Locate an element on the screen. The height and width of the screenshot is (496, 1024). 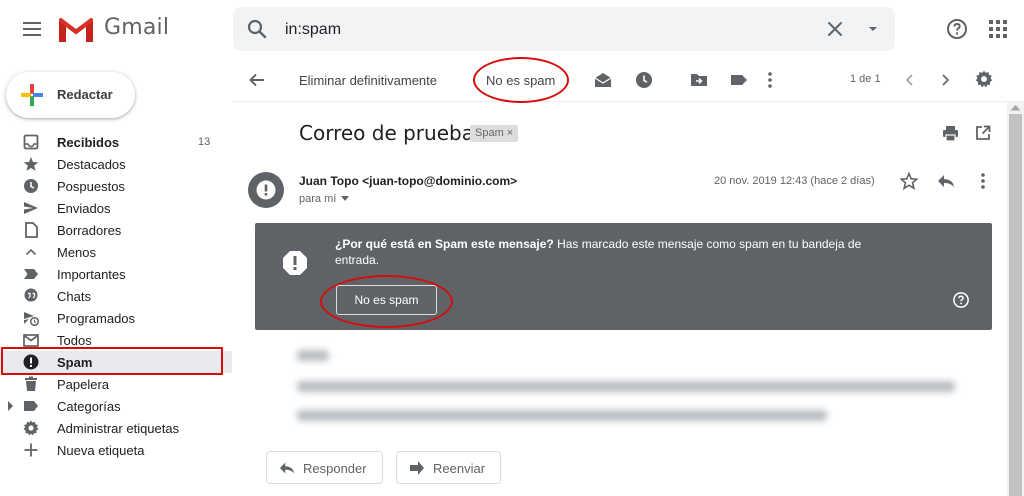
plus-icon is located at coordinates (31, 450).